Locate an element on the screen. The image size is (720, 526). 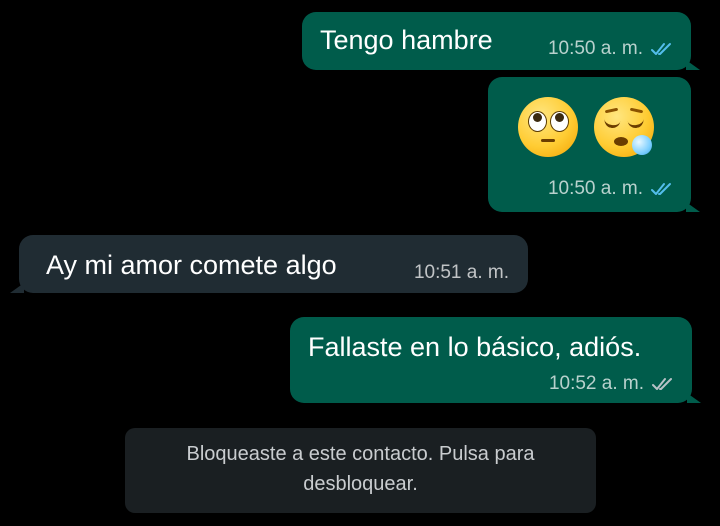
message-text: Ay mi amor comete algo is located at coordinates (191, 265).